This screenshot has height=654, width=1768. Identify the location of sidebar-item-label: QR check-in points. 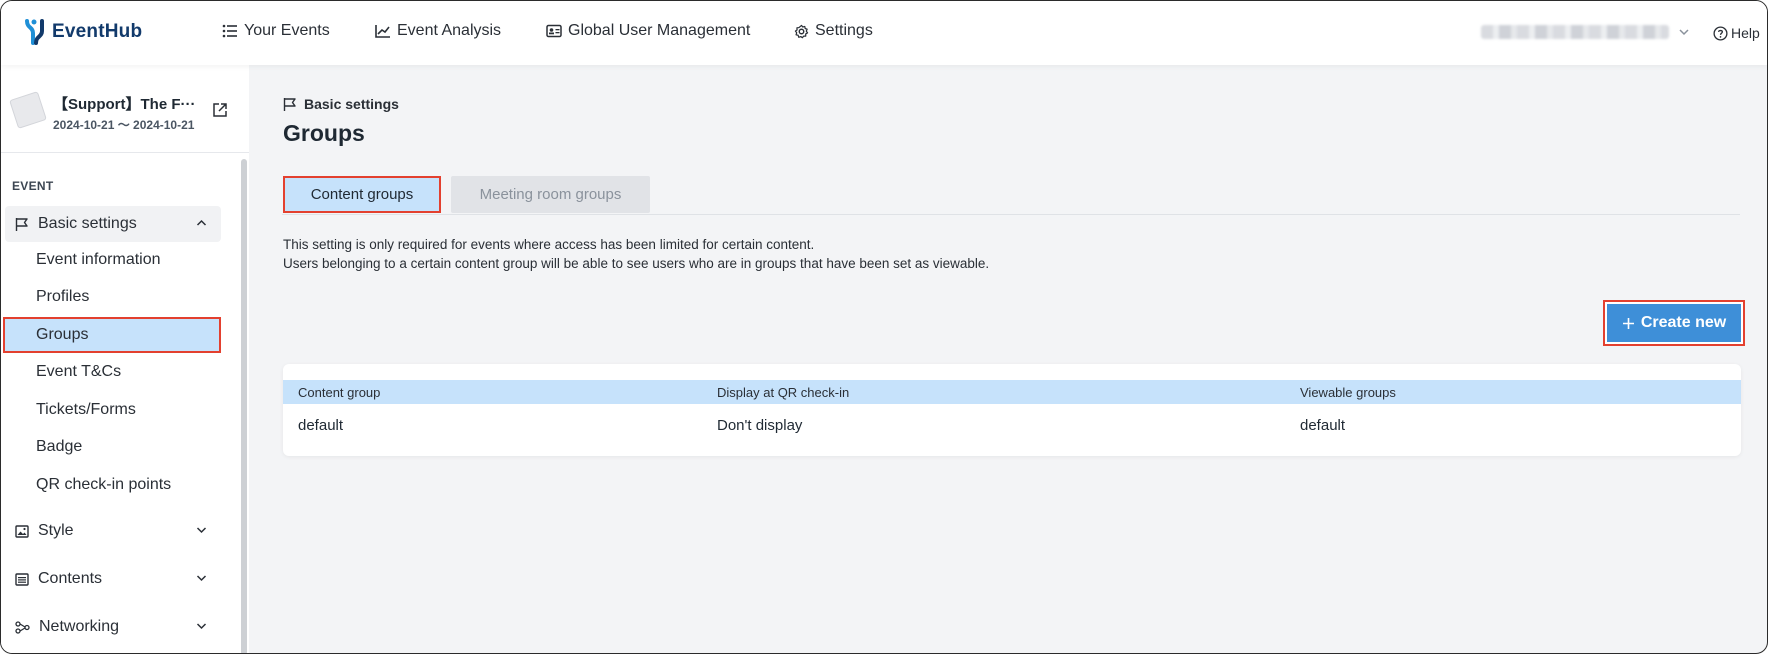
(104, 484).